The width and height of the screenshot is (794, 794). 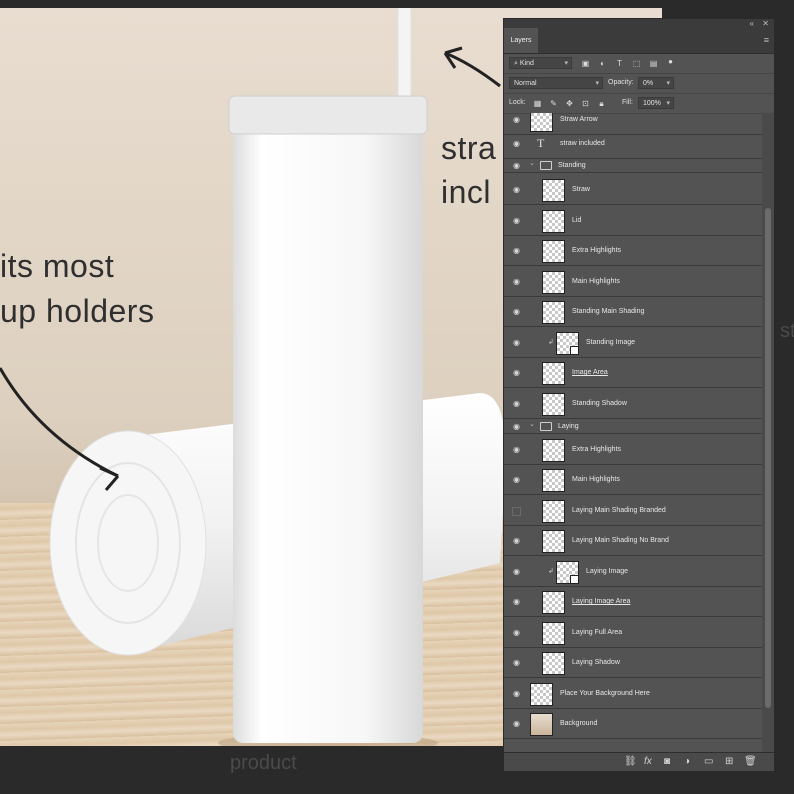 What do you see at coordinates (633, 602) in the screenshot?
I see `layer-row: ◉ Laying Image Area` at bounding box center [633, 602].